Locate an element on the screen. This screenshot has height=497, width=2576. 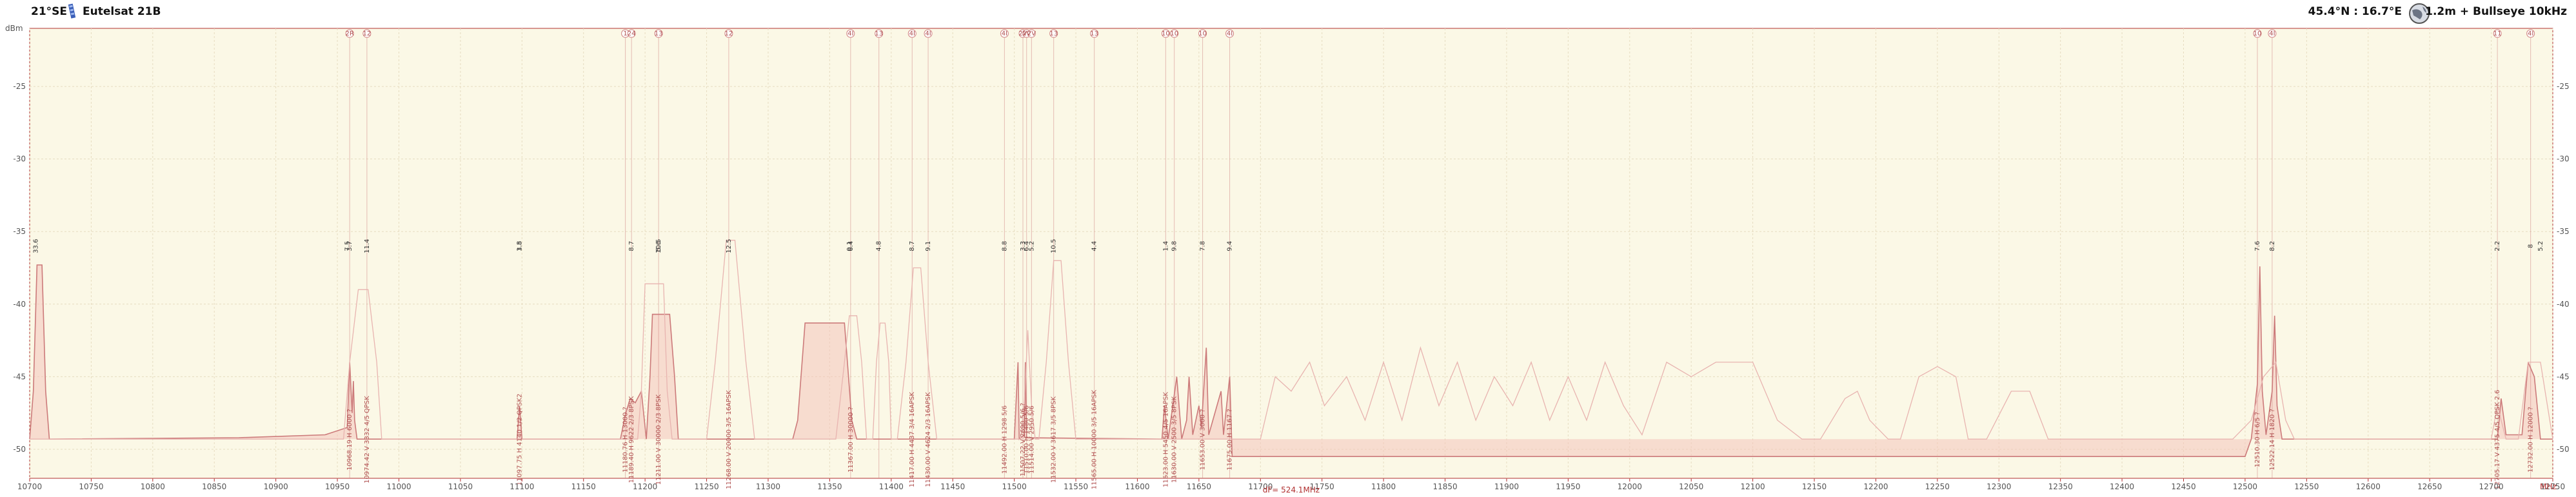
y-tick-label-right: -30 is located at coordinates (2563, 160).